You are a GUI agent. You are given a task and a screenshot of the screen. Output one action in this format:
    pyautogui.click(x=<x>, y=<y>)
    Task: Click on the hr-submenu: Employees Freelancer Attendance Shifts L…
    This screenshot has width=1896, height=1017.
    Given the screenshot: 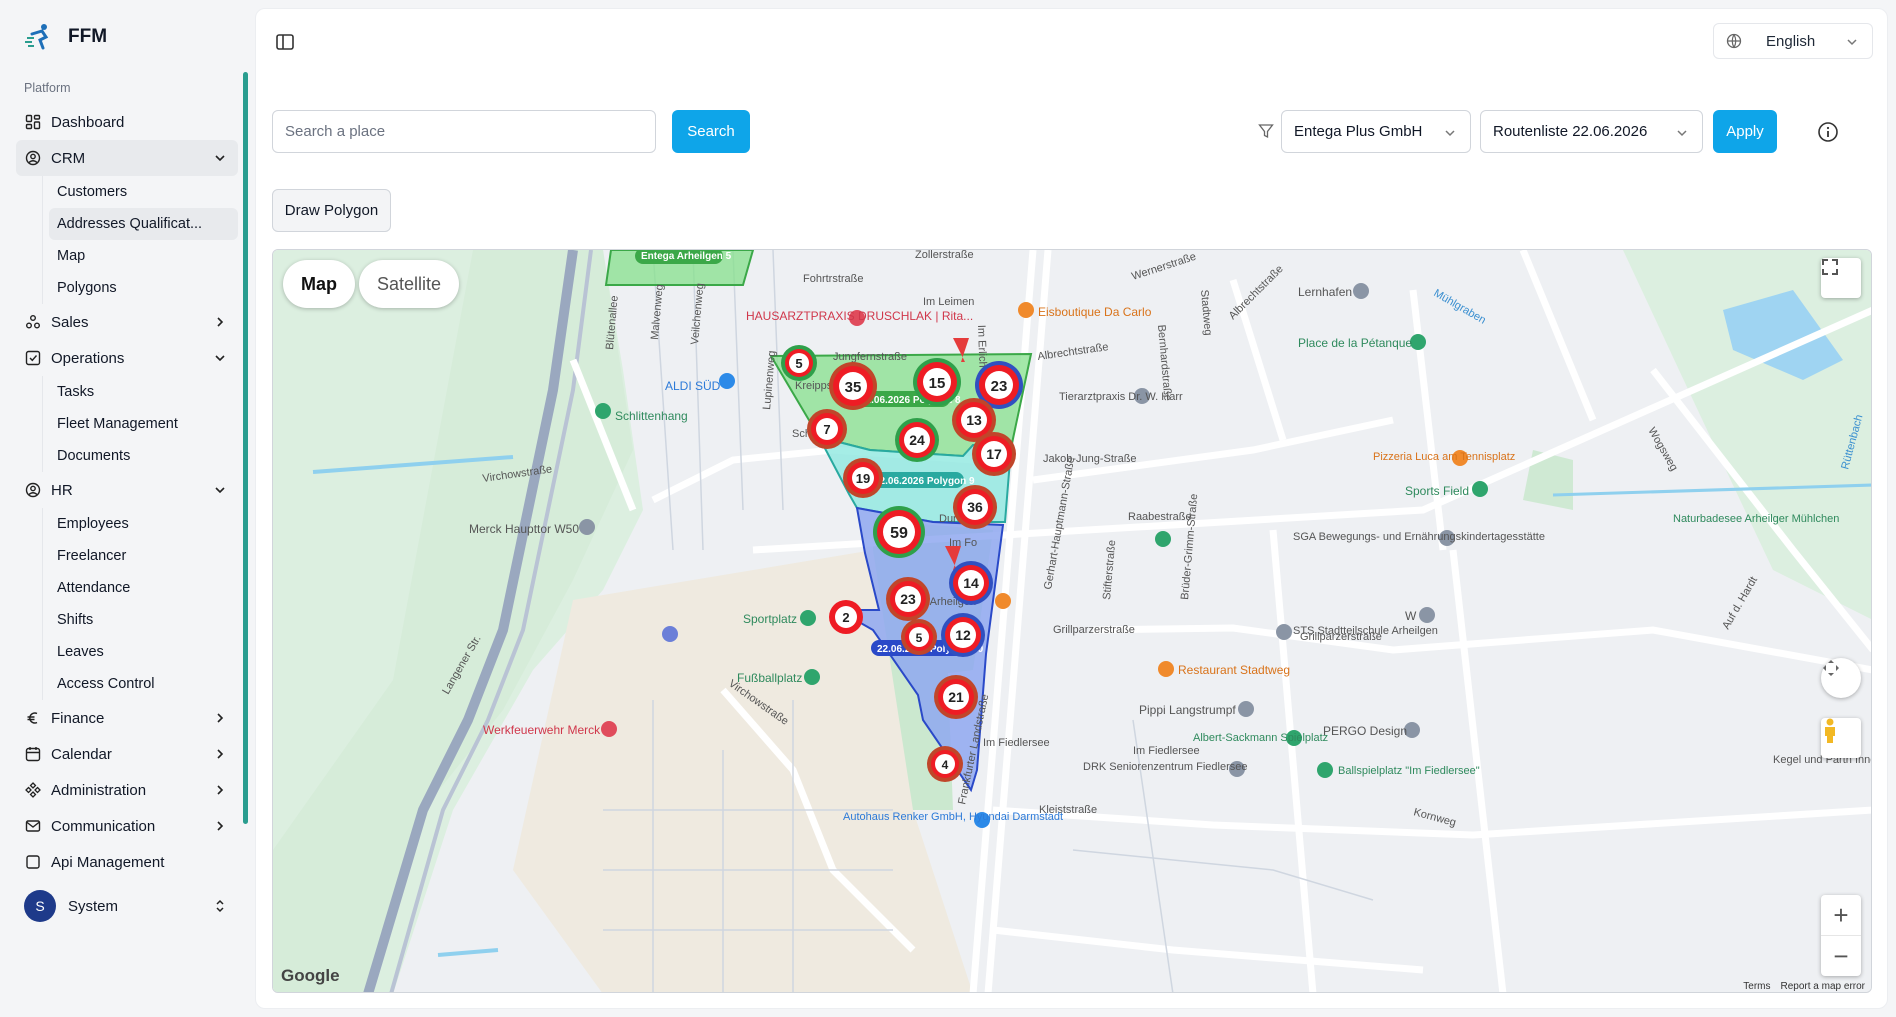 What is the action you would take?
    pyautogui.click(x=140, y=604)
    